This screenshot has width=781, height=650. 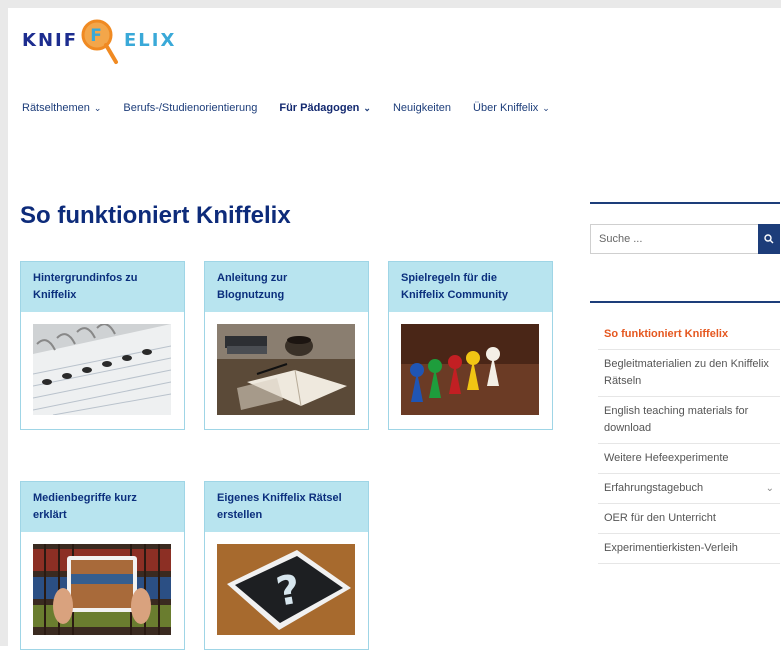 I want to click on card-title: Medienbegriffe kurz erklärt, so click(x=102, y=507).